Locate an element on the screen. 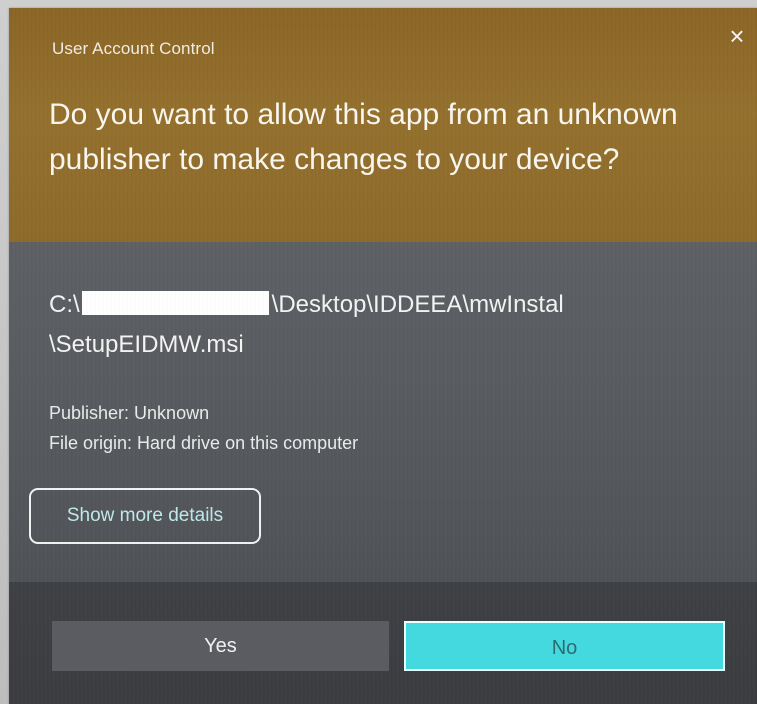 This screenshot has width=757, height=704. redacted-username is located at coordinates (175, 303).